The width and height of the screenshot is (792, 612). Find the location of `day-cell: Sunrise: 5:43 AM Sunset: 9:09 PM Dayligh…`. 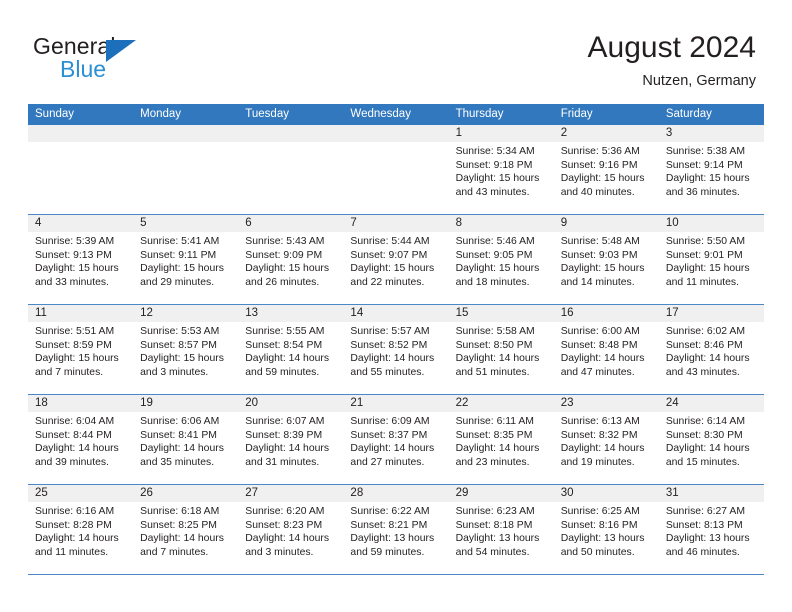

day-cell: Sunrise: 5:43 AM Sunset: 9:09 PM Dayligh… is located at coordinates (290, 268).